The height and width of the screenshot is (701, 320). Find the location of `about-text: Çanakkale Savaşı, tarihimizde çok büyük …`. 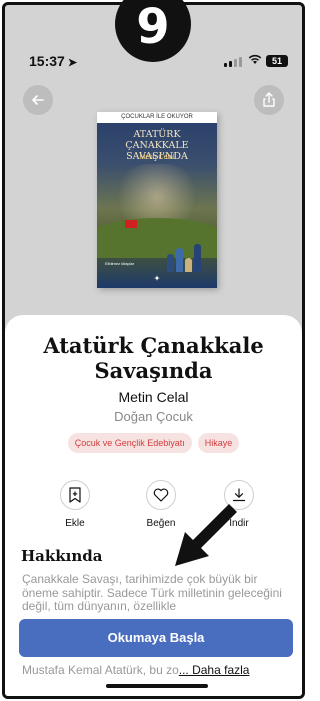

about-text: Çanakkale Savaşı, tarihimizde çok büyük … is located at coordinates (152, 592).